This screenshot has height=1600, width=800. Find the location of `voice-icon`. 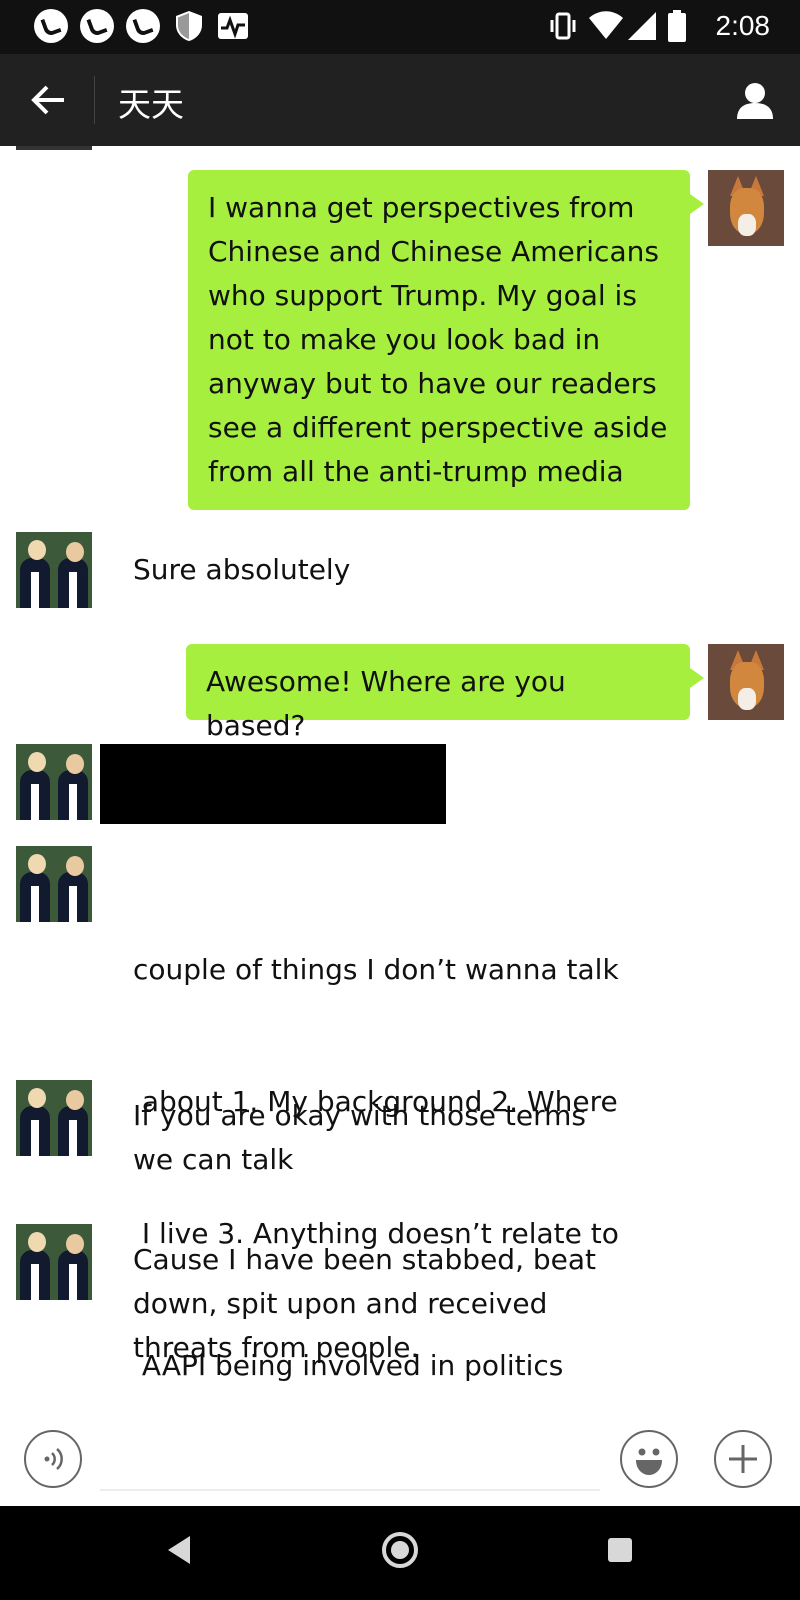

voice-icon is located at coordinates (53, 1459).